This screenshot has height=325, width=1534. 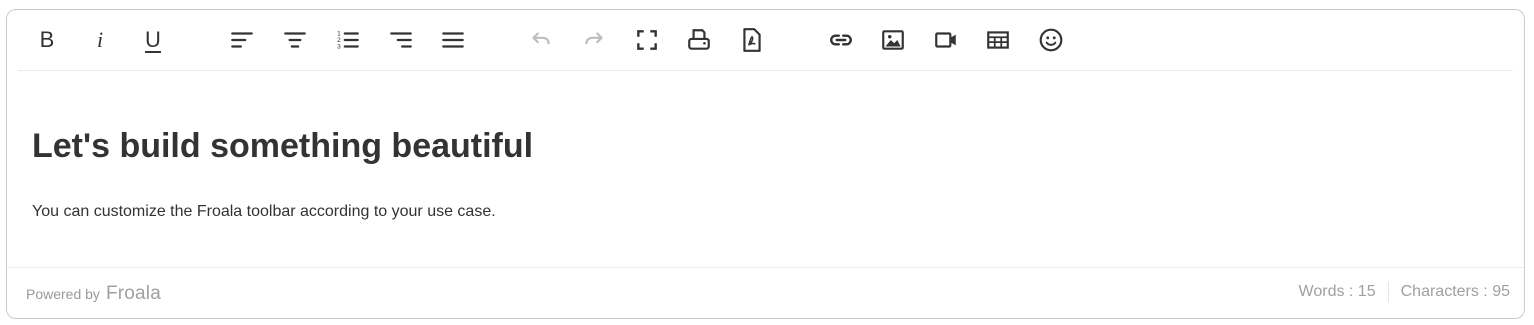 I want to click on emoticons-button, so click(x=1051, y=40).